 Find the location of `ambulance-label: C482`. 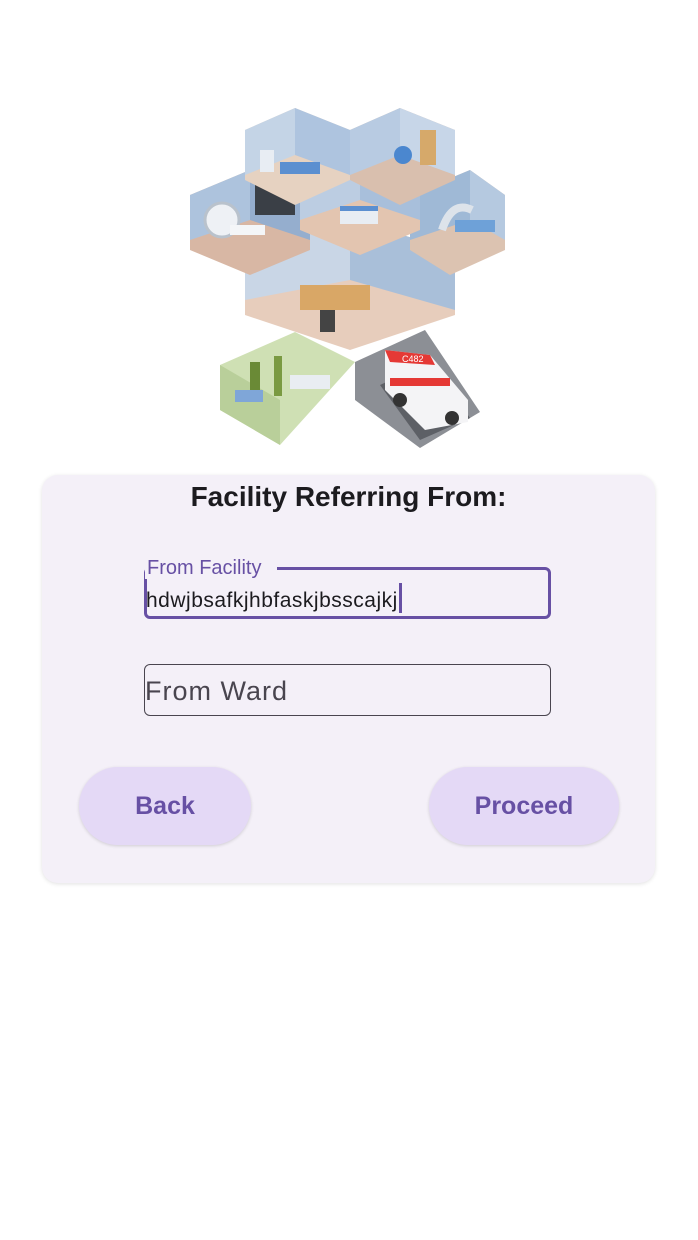

ambulance-label: C482 is located at coordinates (413, 359).